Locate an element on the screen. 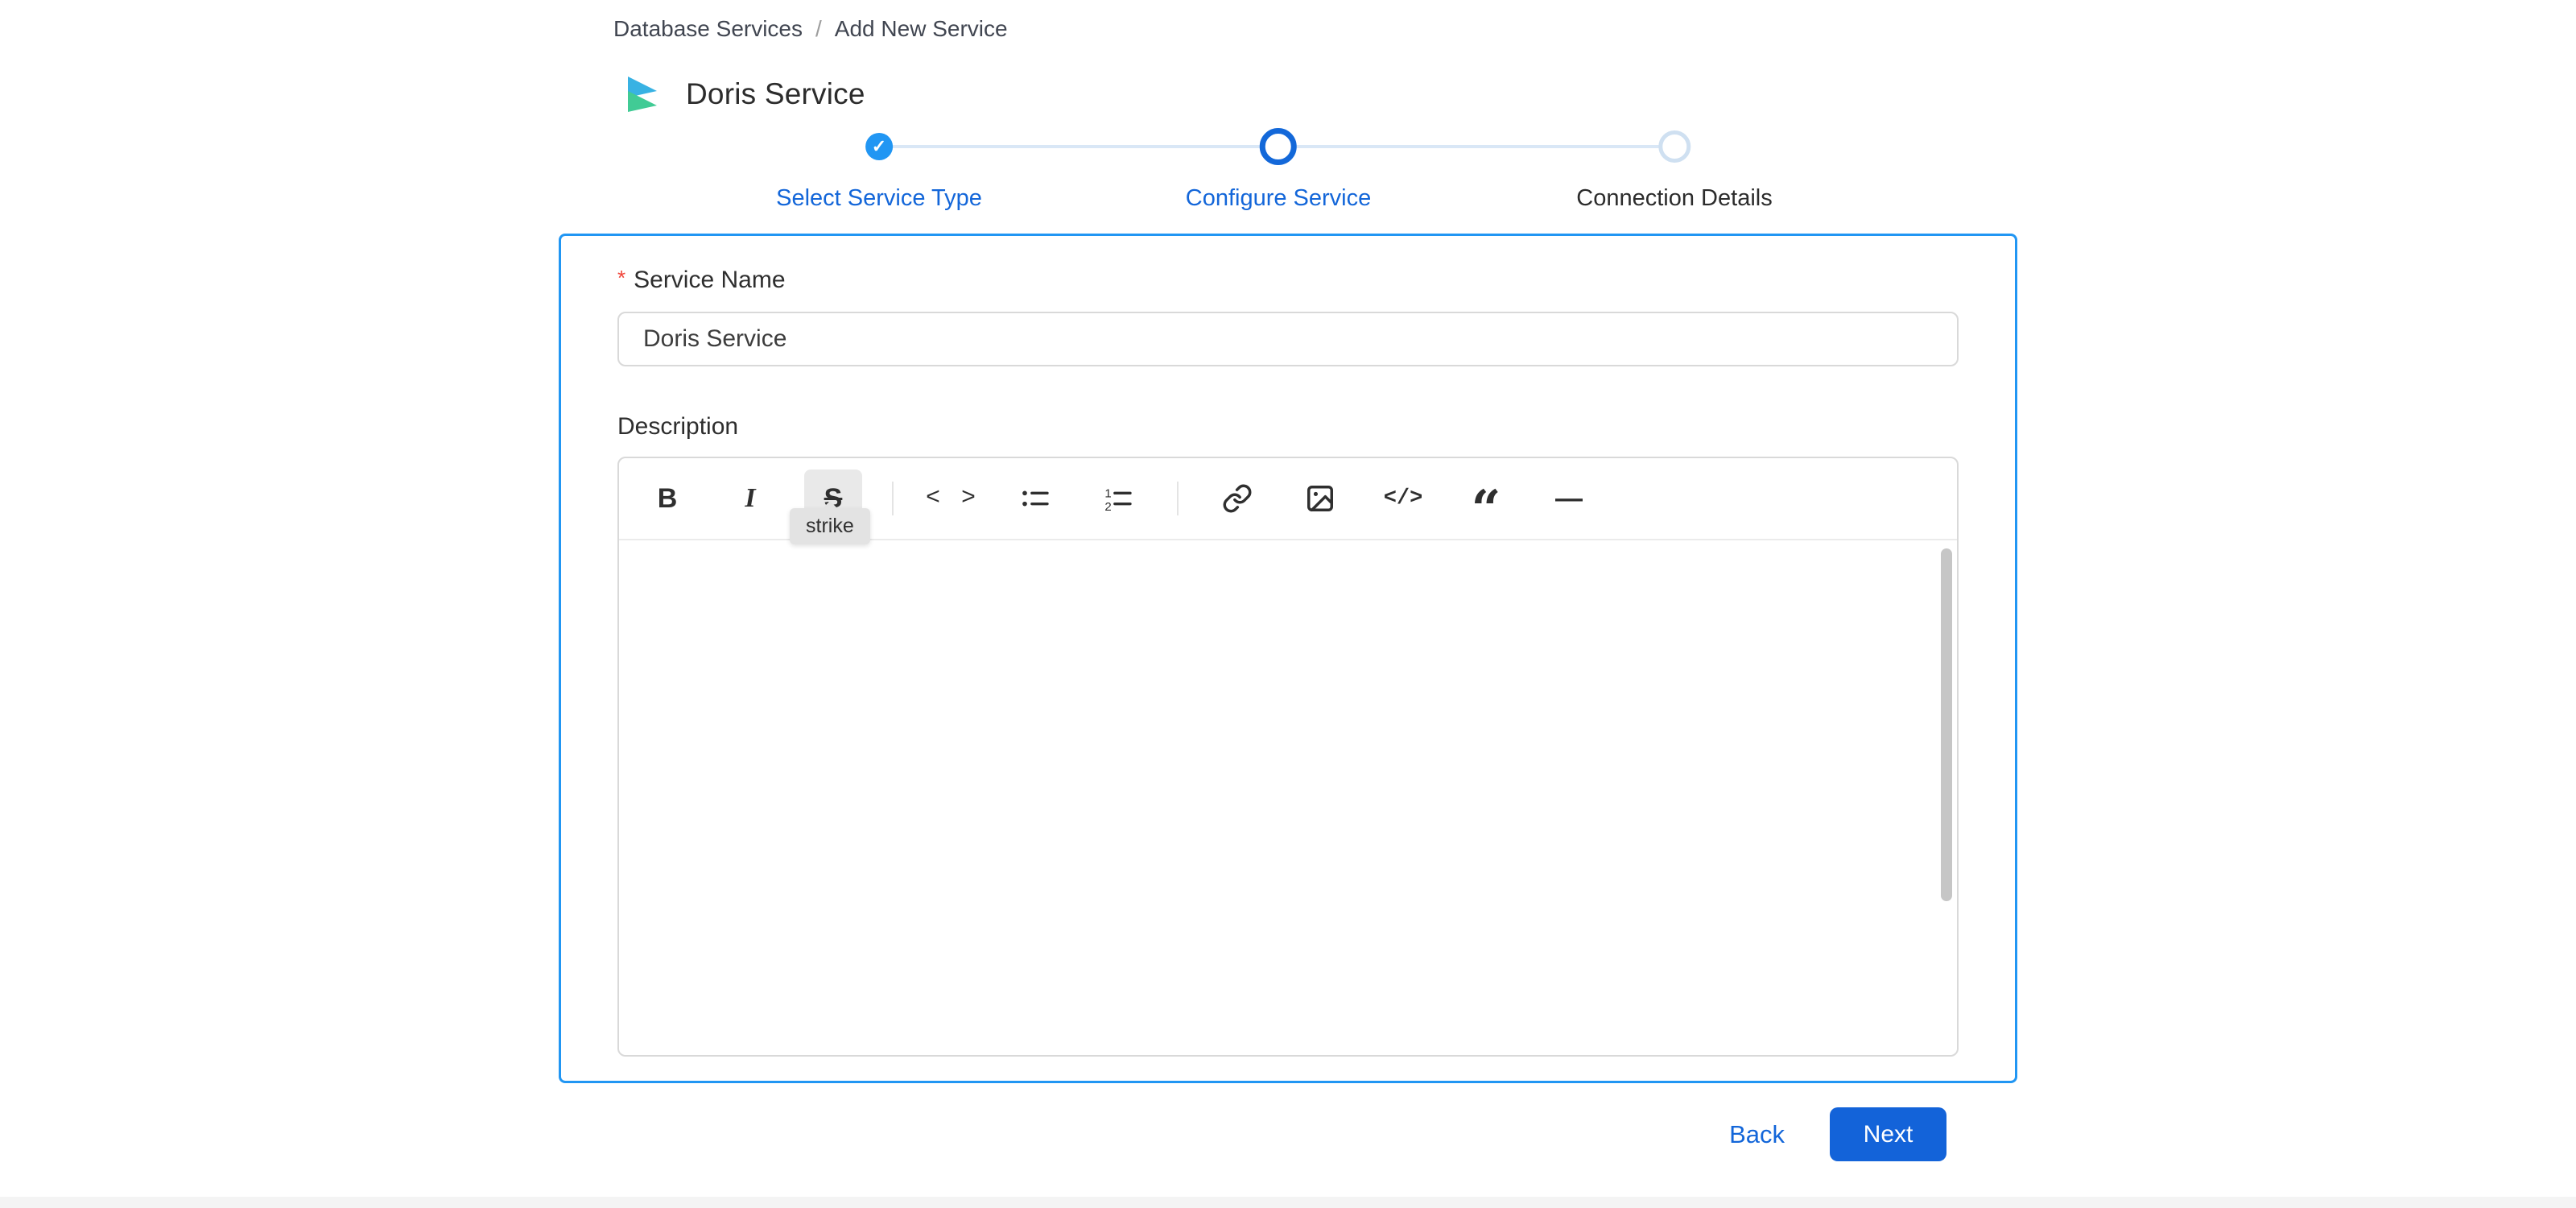 Image resolution: width=2576 pixels, height=1208 pixels. inline-code-icon: < > is located at coordinates (952, 498).